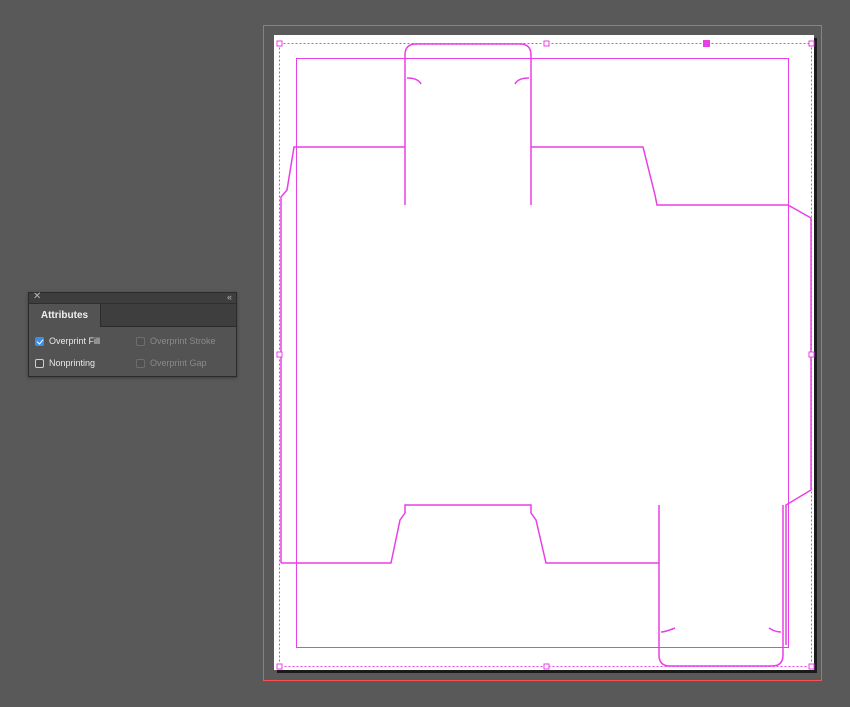 The width and height of the screenshot is (850, 707). What do you see at coordinates (37, 297) in the screenshot?
I see `close-icon: ✕` at bounding box center [37, 297].